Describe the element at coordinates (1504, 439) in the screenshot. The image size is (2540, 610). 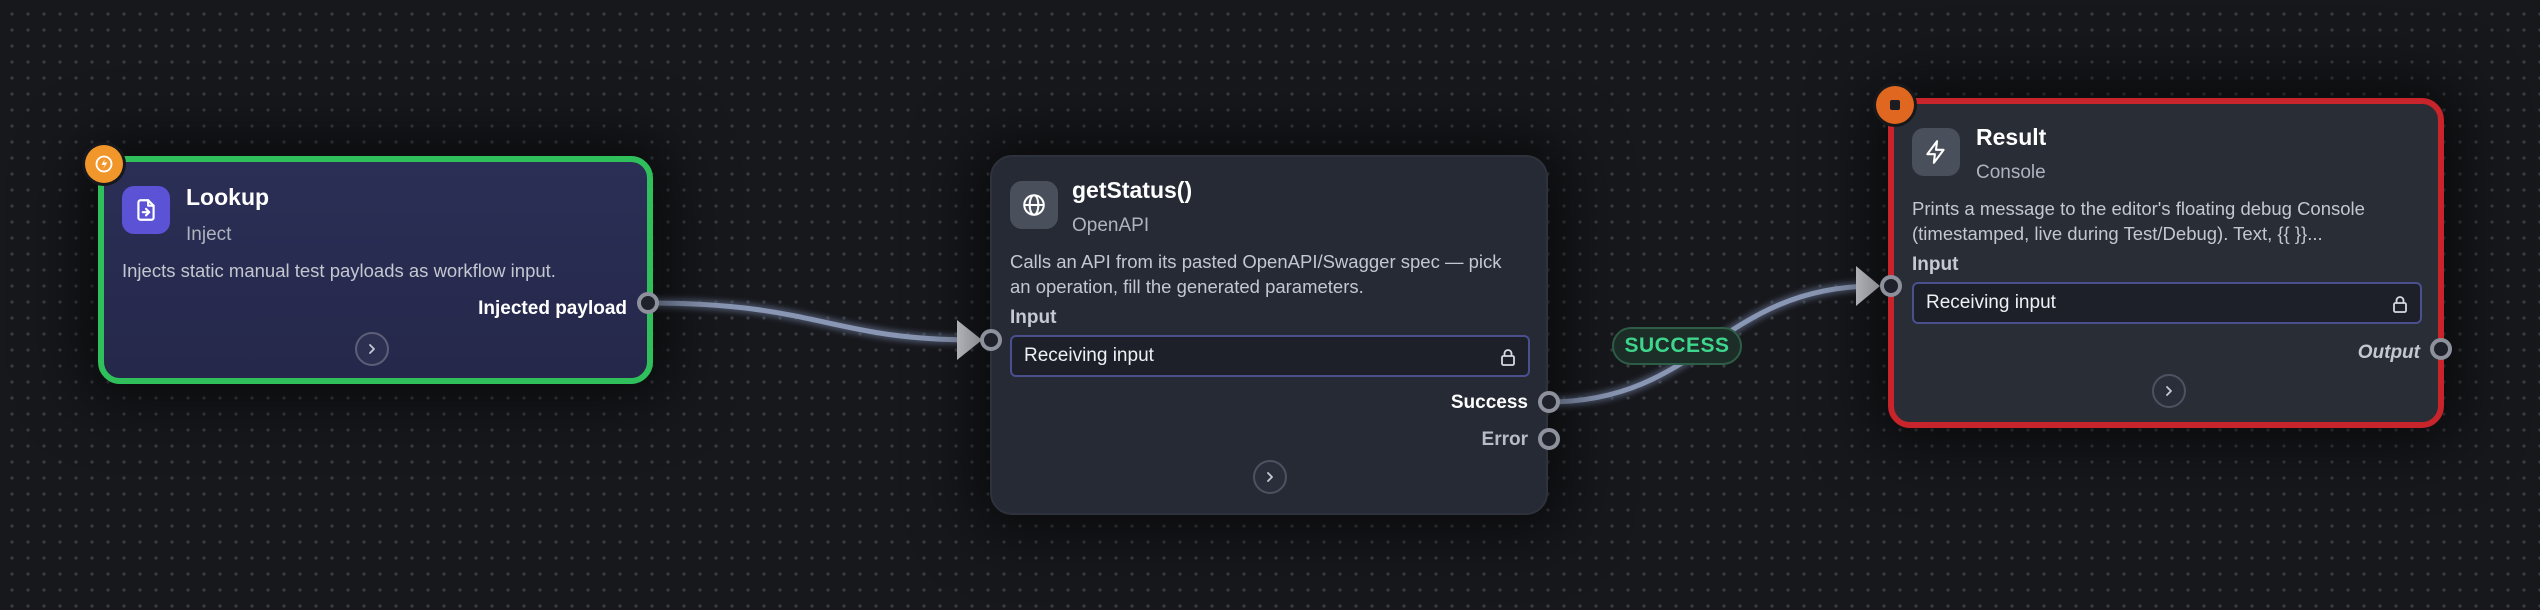
I see `output-label-error: Error` at that location.